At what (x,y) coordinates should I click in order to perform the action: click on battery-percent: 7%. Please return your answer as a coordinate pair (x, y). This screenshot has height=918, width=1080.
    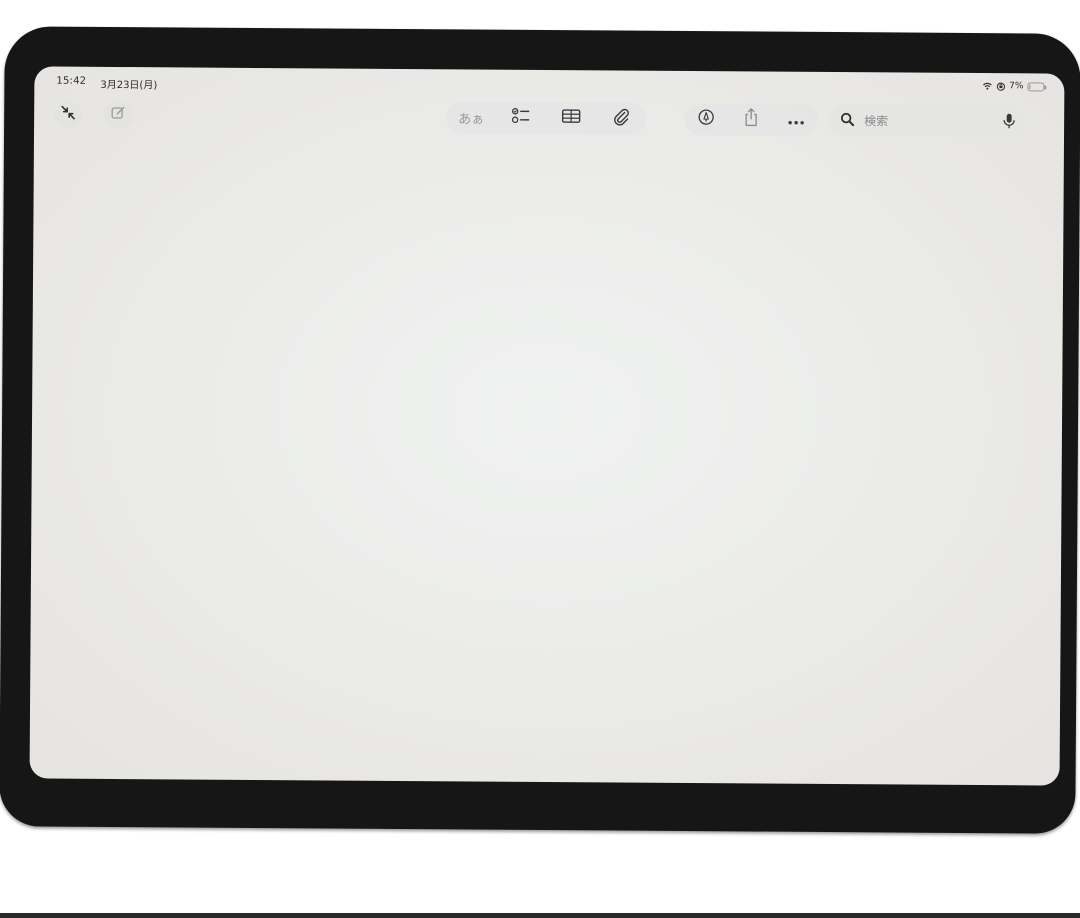
    Looking at the image, I should click on (1016, 86).